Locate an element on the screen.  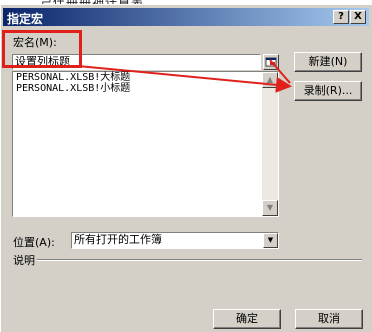
vertical-scrollbar: ▲ ▼ is located at coordinates (270, 144).